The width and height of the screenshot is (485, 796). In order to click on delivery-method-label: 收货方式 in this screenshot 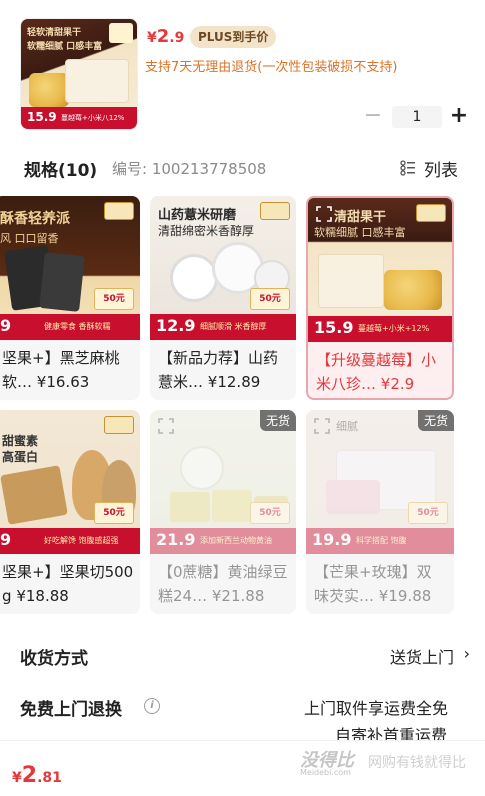, I will do `click(54, 659)`.